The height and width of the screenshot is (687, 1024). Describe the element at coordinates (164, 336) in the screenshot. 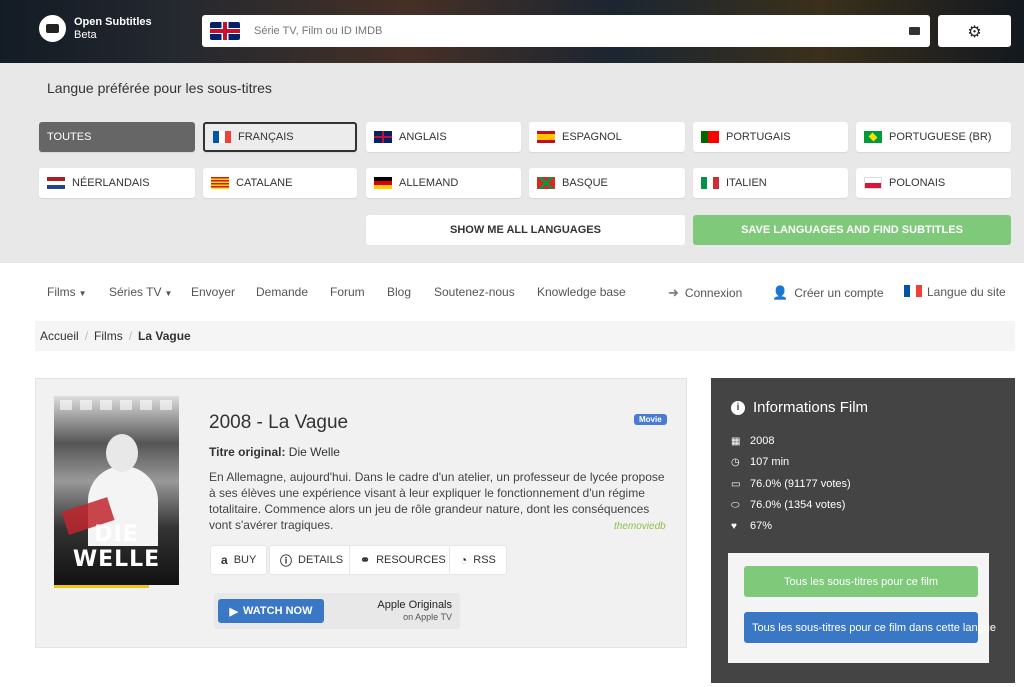

I see `breadcrumb-current: La Vague` at that location.